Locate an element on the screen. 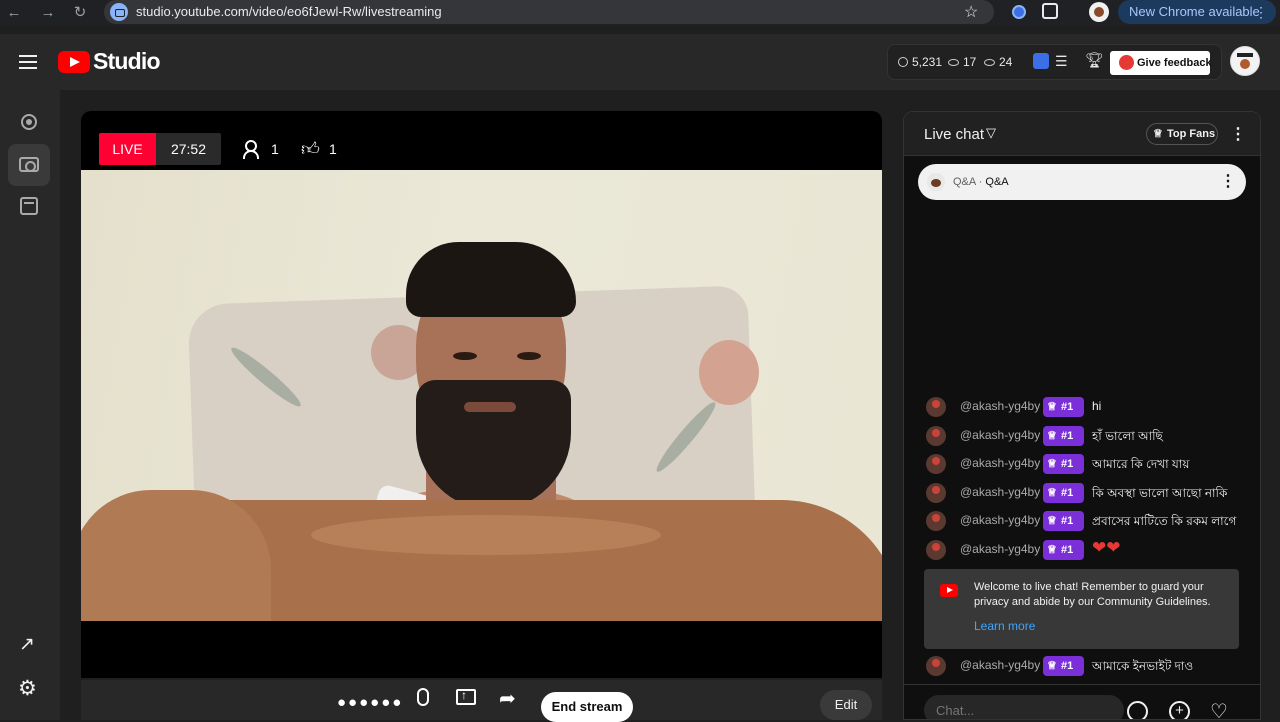 The width and height of the screenshot is (1280, 722). watching-icon is located at coordinates (989, 62).